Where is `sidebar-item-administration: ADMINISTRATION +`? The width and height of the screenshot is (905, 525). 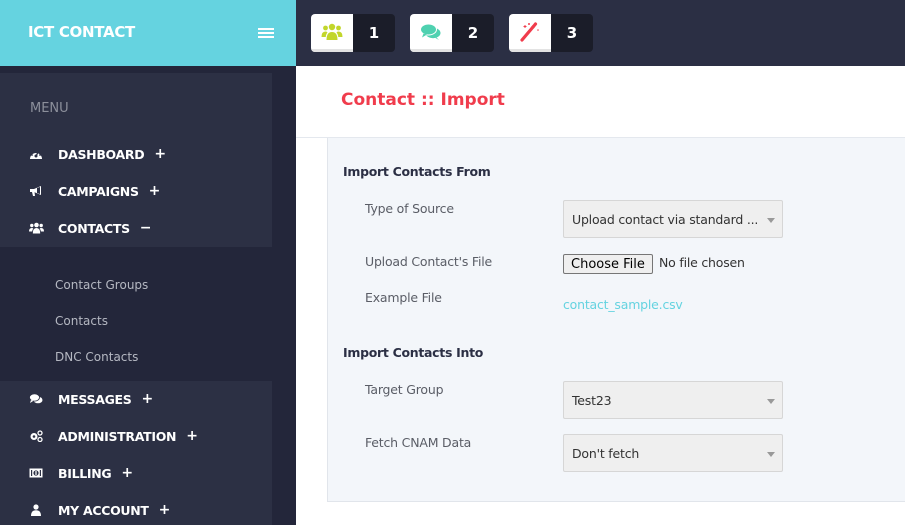 sidebar-item-administration: ADMINISTRATION + is located at coordinates (113, 436).